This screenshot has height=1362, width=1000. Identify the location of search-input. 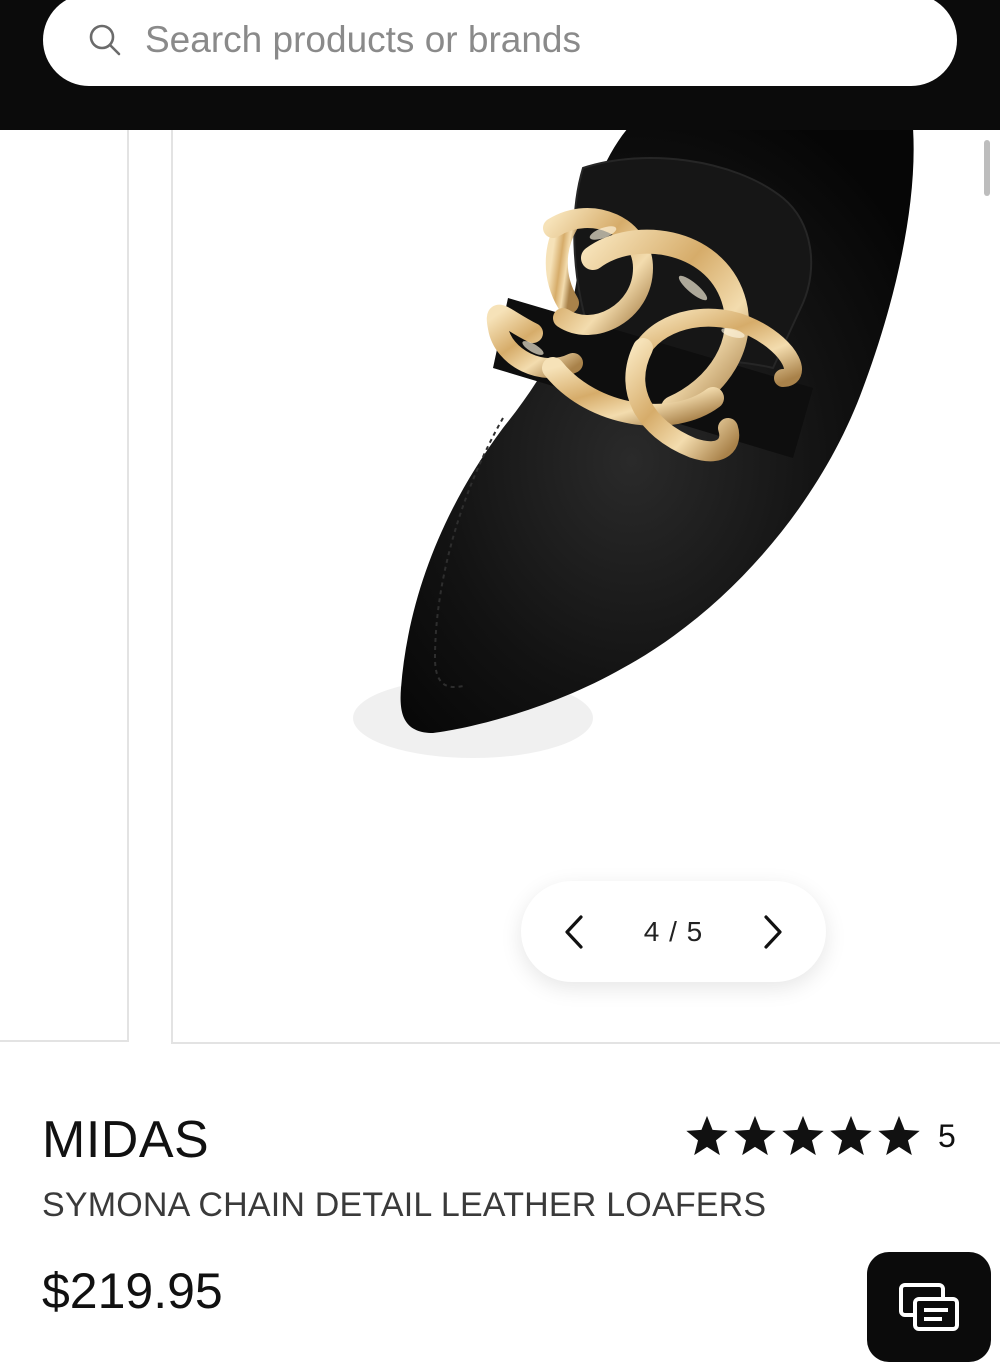
(525, 40).